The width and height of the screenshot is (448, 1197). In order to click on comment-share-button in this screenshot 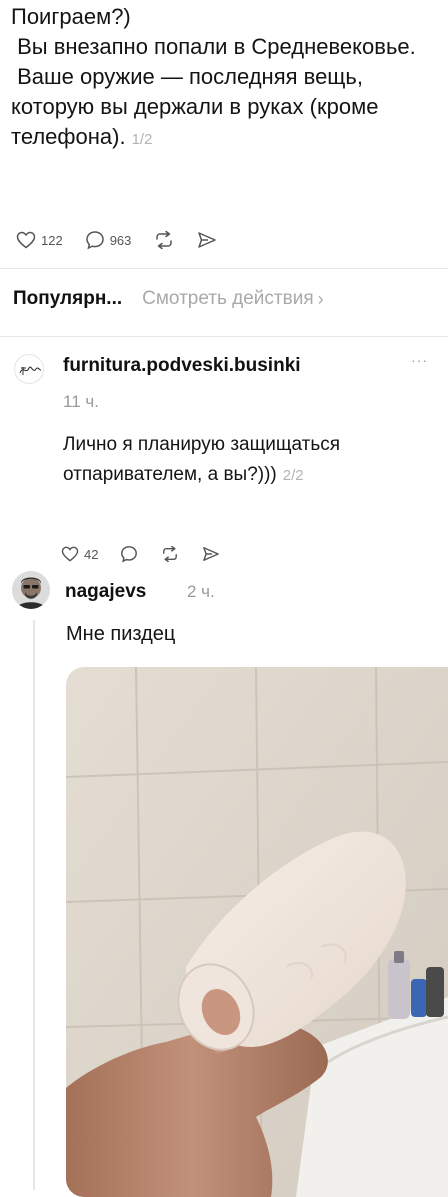, I will do `click(211, 554)`.